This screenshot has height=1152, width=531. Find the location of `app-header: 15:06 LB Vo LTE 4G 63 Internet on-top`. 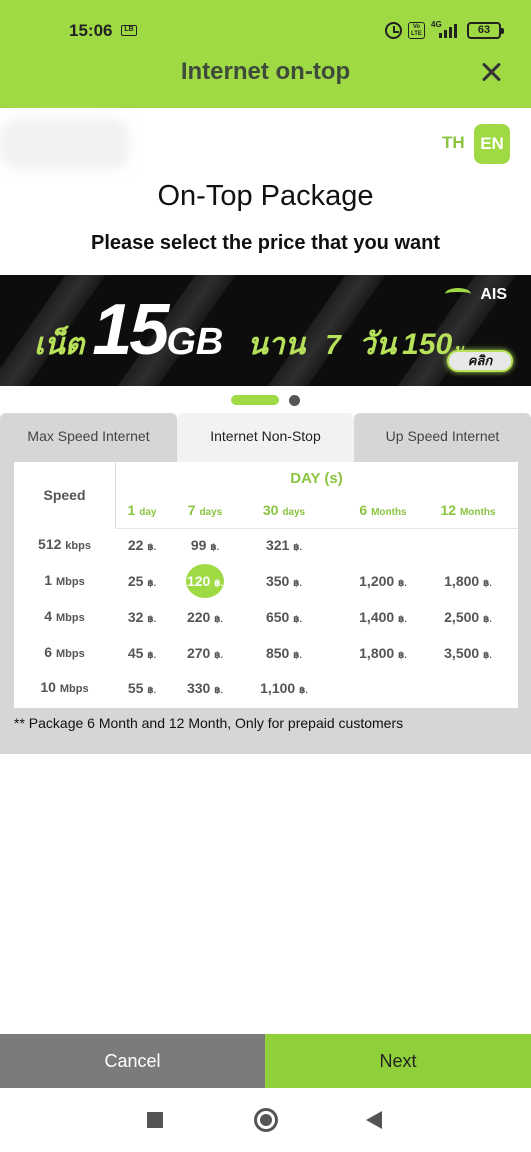

app-header: 15:06 LB Vo LTE 4G 63 Internet on-top is located at coordinates (265, 54).